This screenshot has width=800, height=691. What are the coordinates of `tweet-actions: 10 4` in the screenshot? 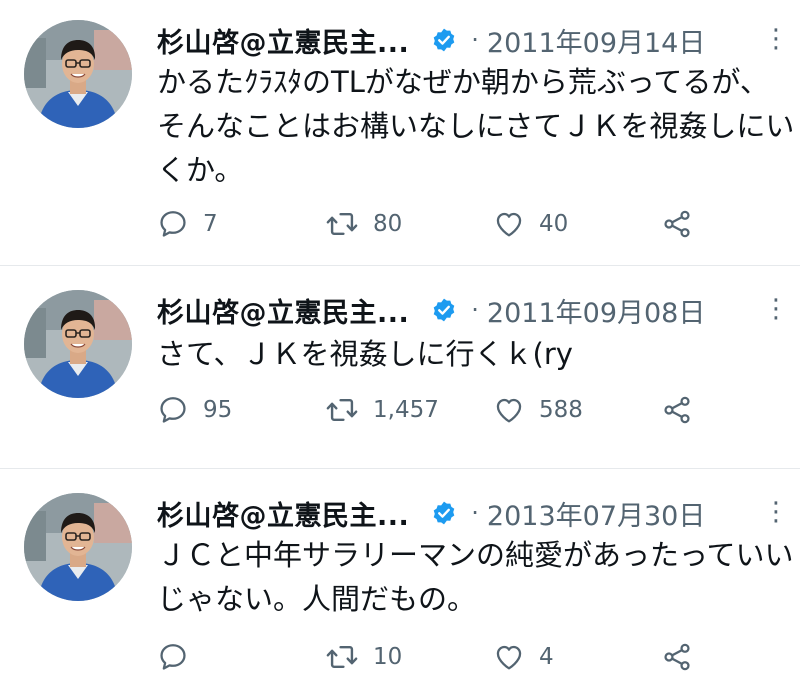 It's located at (437, 657).